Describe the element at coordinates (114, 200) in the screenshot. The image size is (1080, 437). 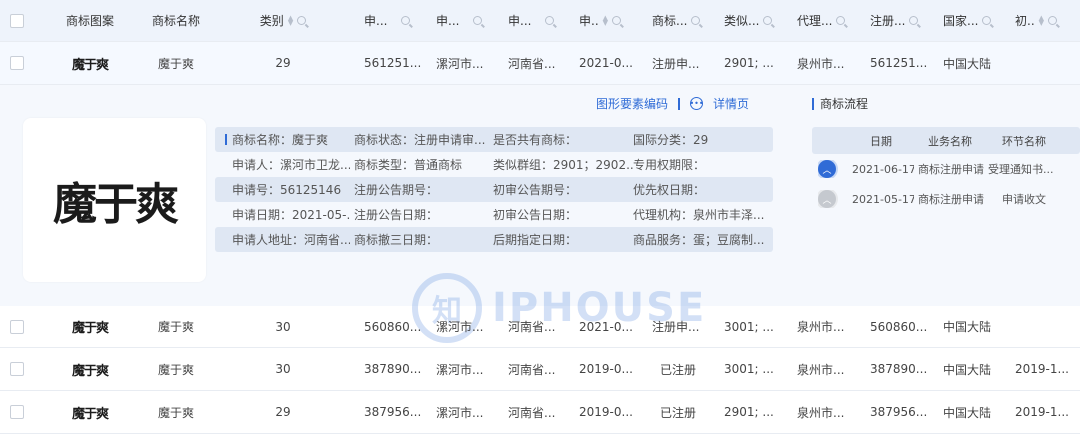
I see `trademark-image-card: 魔于爽` at that location.